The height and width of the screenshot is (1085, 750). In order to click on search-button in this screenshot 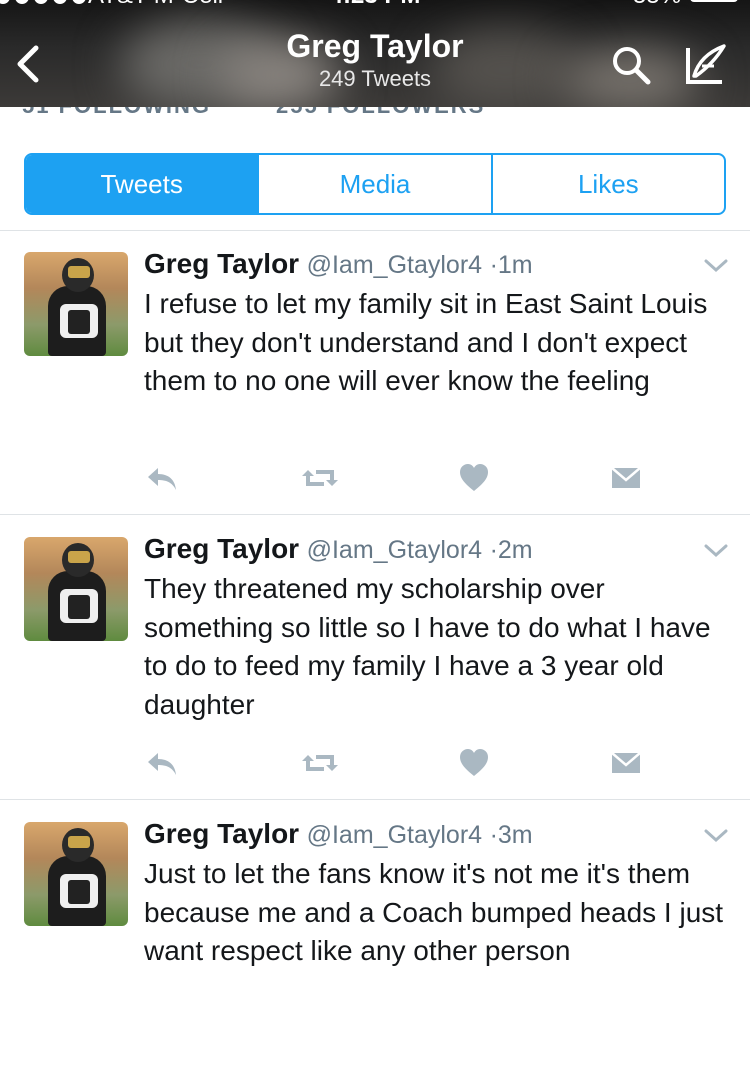, I will do `click(631, 65)`.